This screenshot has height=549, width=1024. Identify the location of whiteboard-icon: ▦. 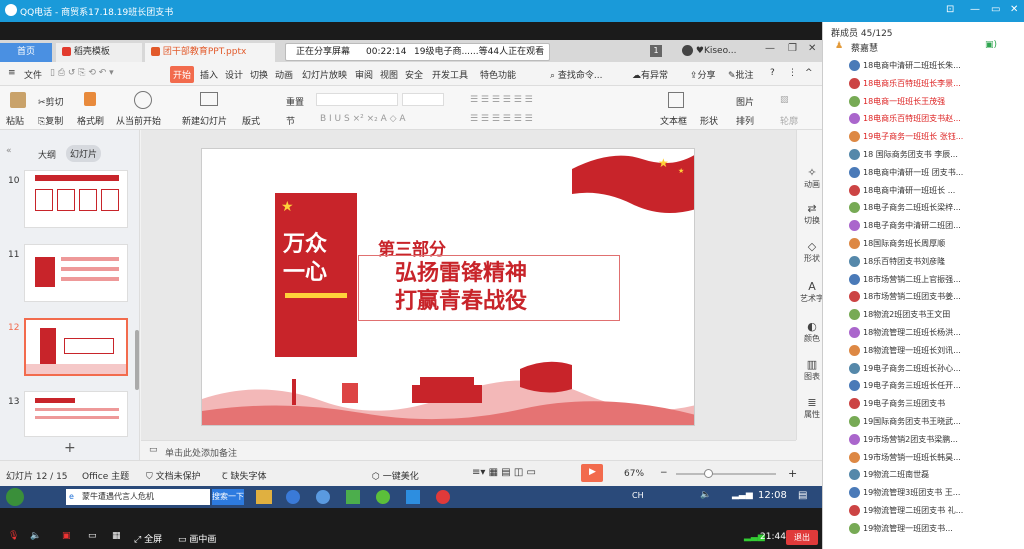
(116, 536).